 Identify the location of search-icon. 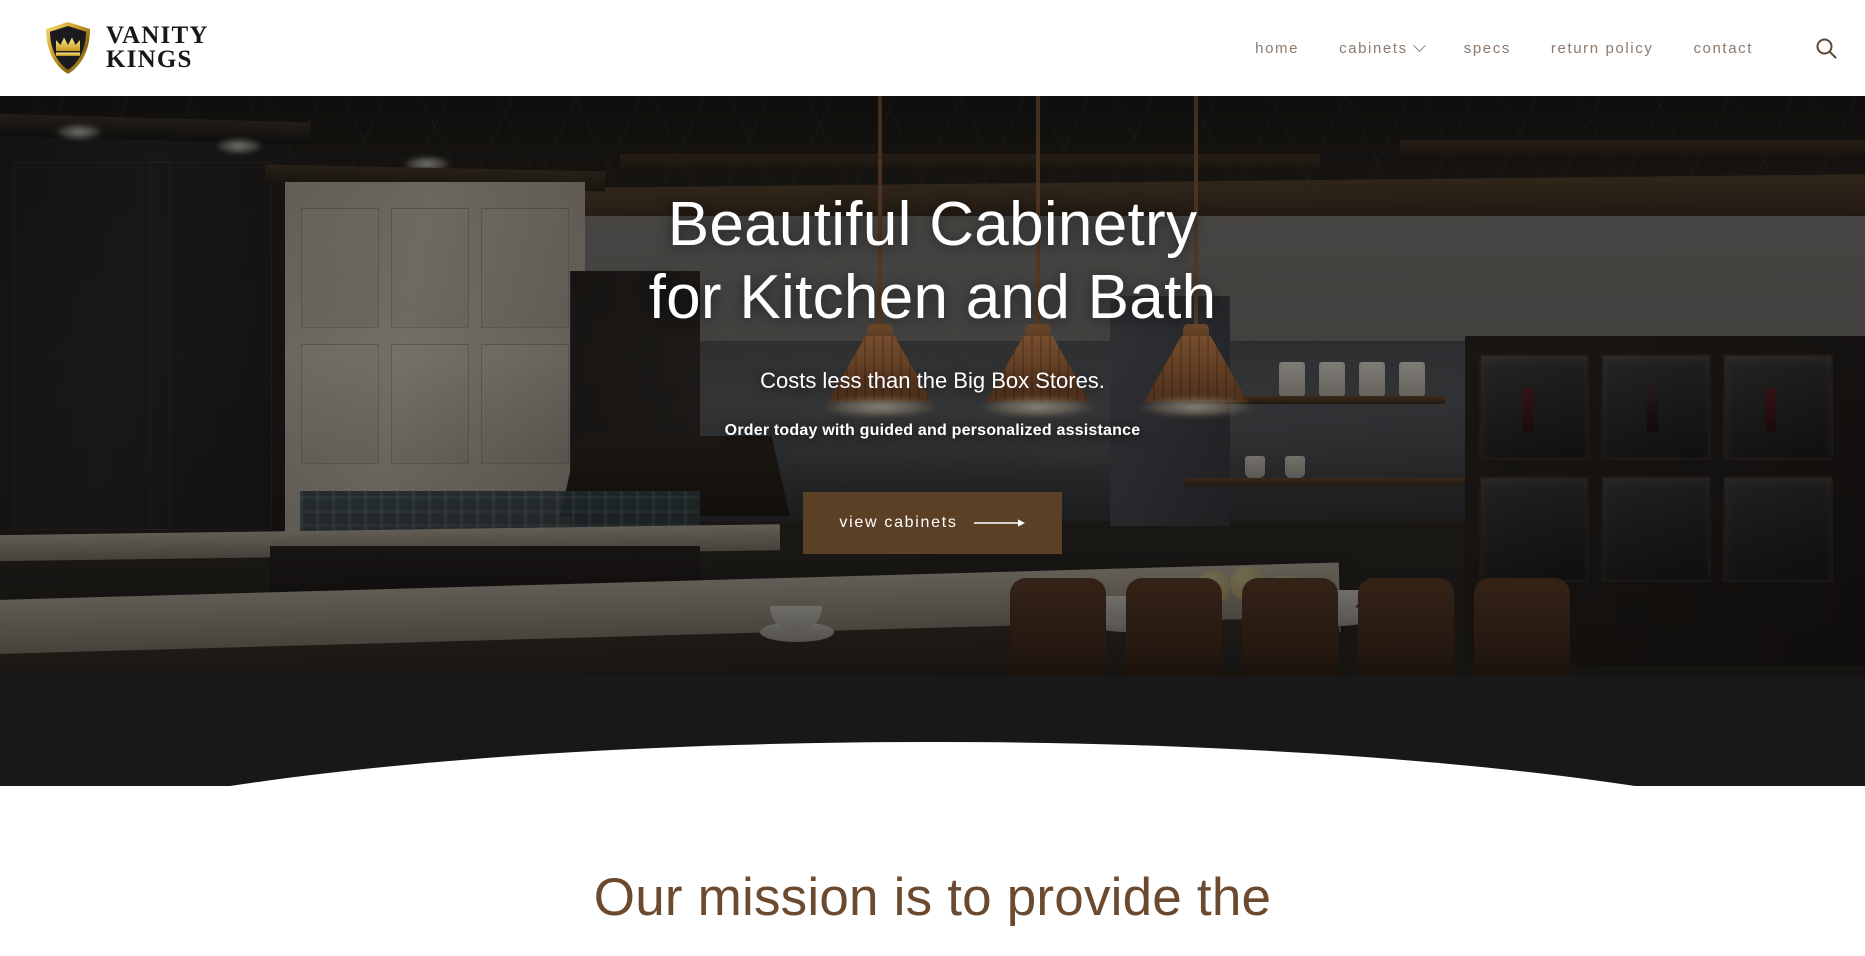
(1826, 48).